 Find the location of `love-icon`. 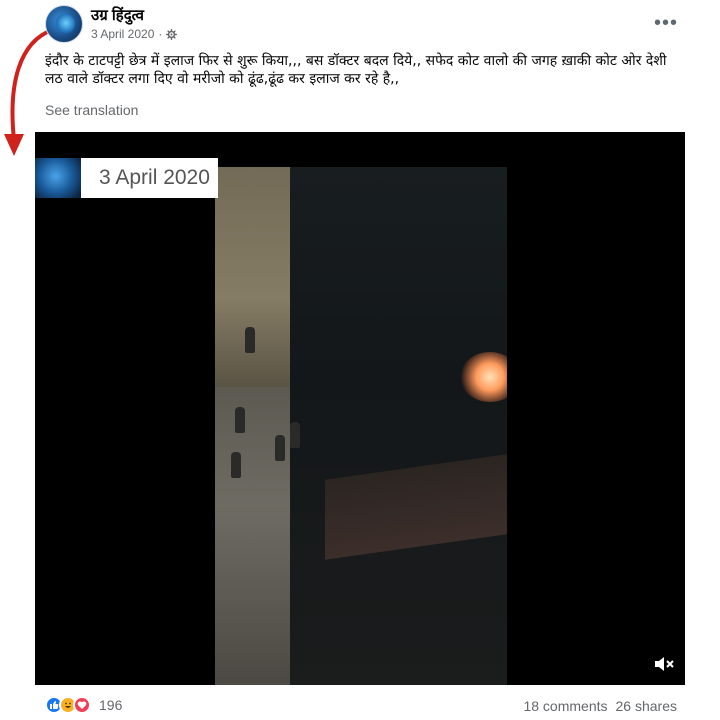

love-icon is located at coordinates (82, 705).